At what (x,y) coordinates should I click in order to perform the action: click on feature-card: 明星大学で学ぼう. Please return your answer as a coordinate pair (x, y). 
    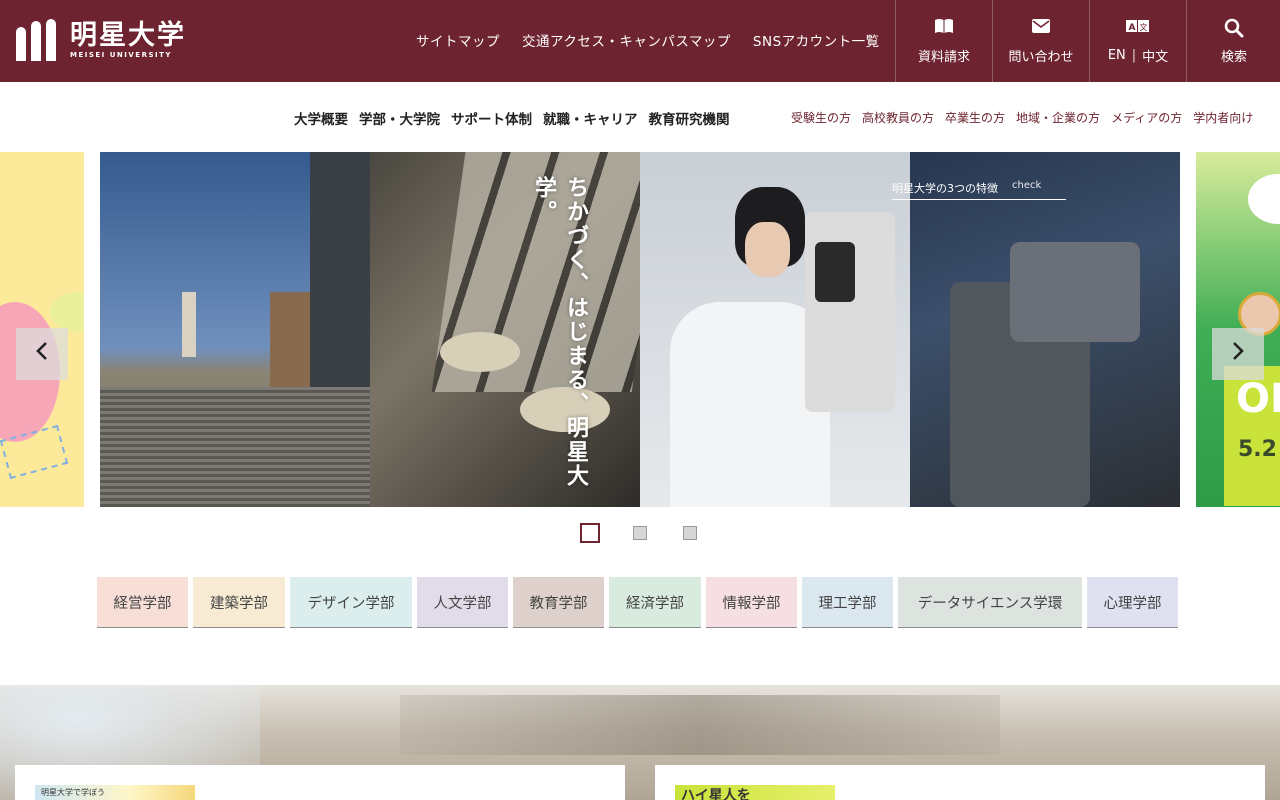
    Looking at the image, I should click on (320, 782).